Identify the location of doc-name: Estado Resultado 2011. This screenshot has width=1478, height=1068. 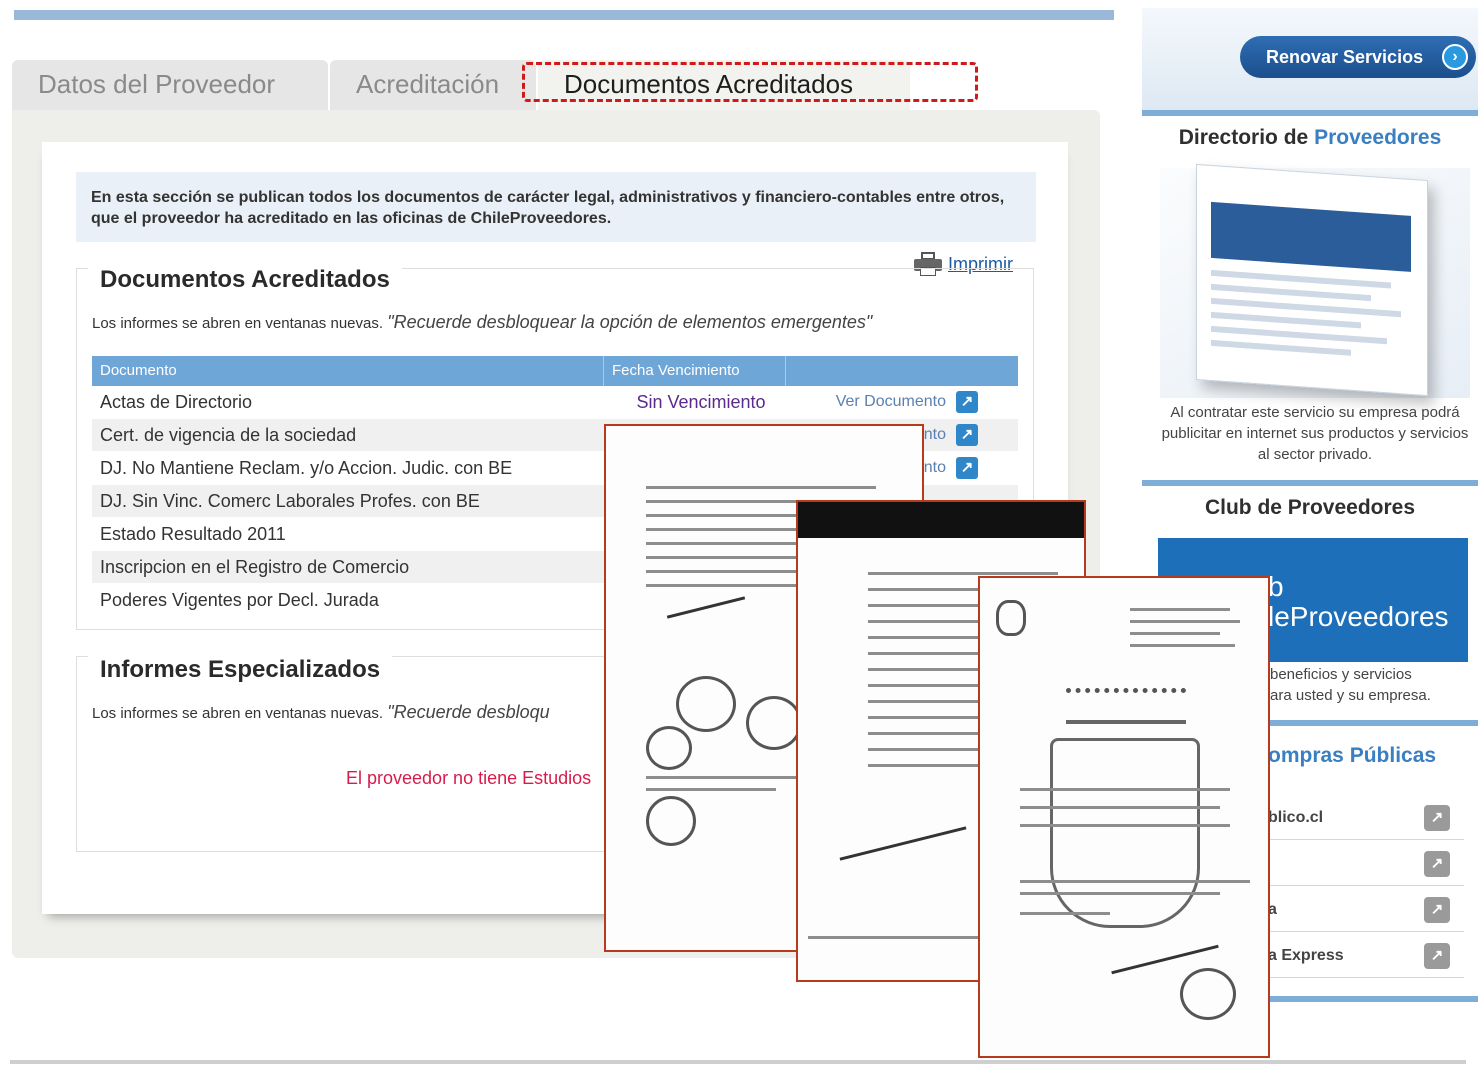
(193, 533).